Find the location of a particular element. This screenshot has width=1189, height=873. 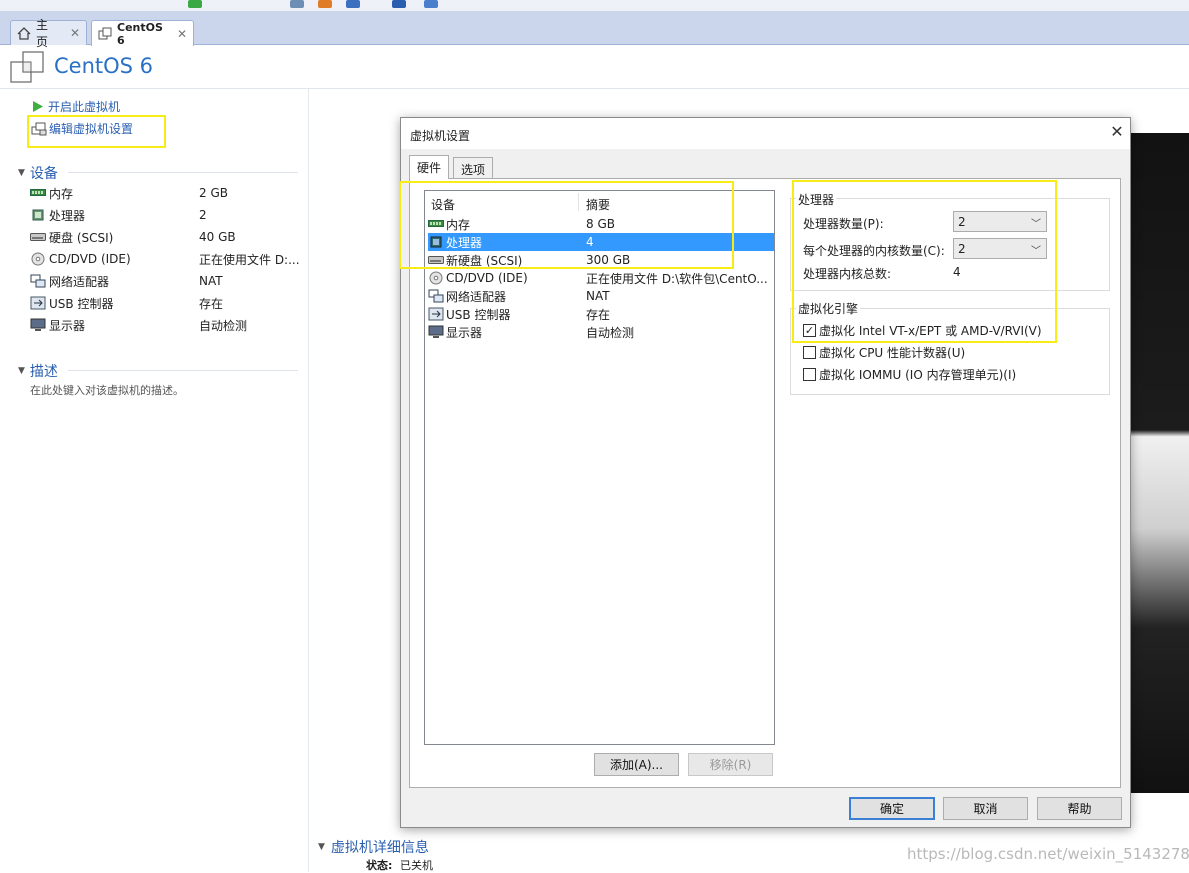

watermark: https://blog.csdn.net/weixin_51432789 is located at coordinates (1048, 854).